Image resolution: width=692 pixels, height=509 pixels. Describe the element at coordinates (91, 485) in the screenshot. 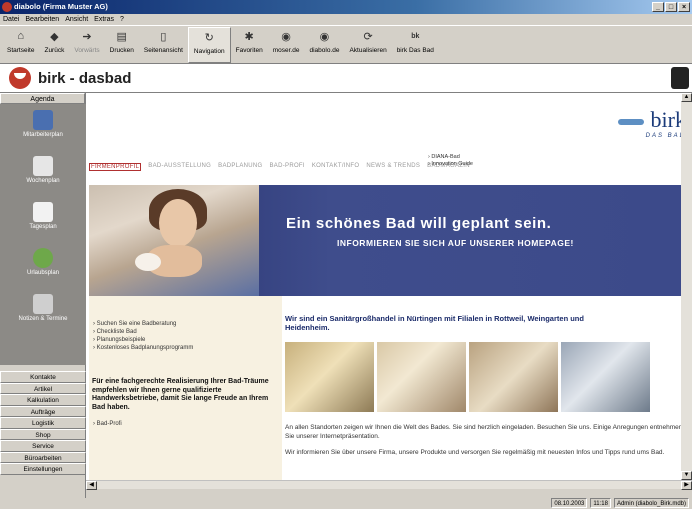

I see `scroll-left-icon: ◀` at that location.